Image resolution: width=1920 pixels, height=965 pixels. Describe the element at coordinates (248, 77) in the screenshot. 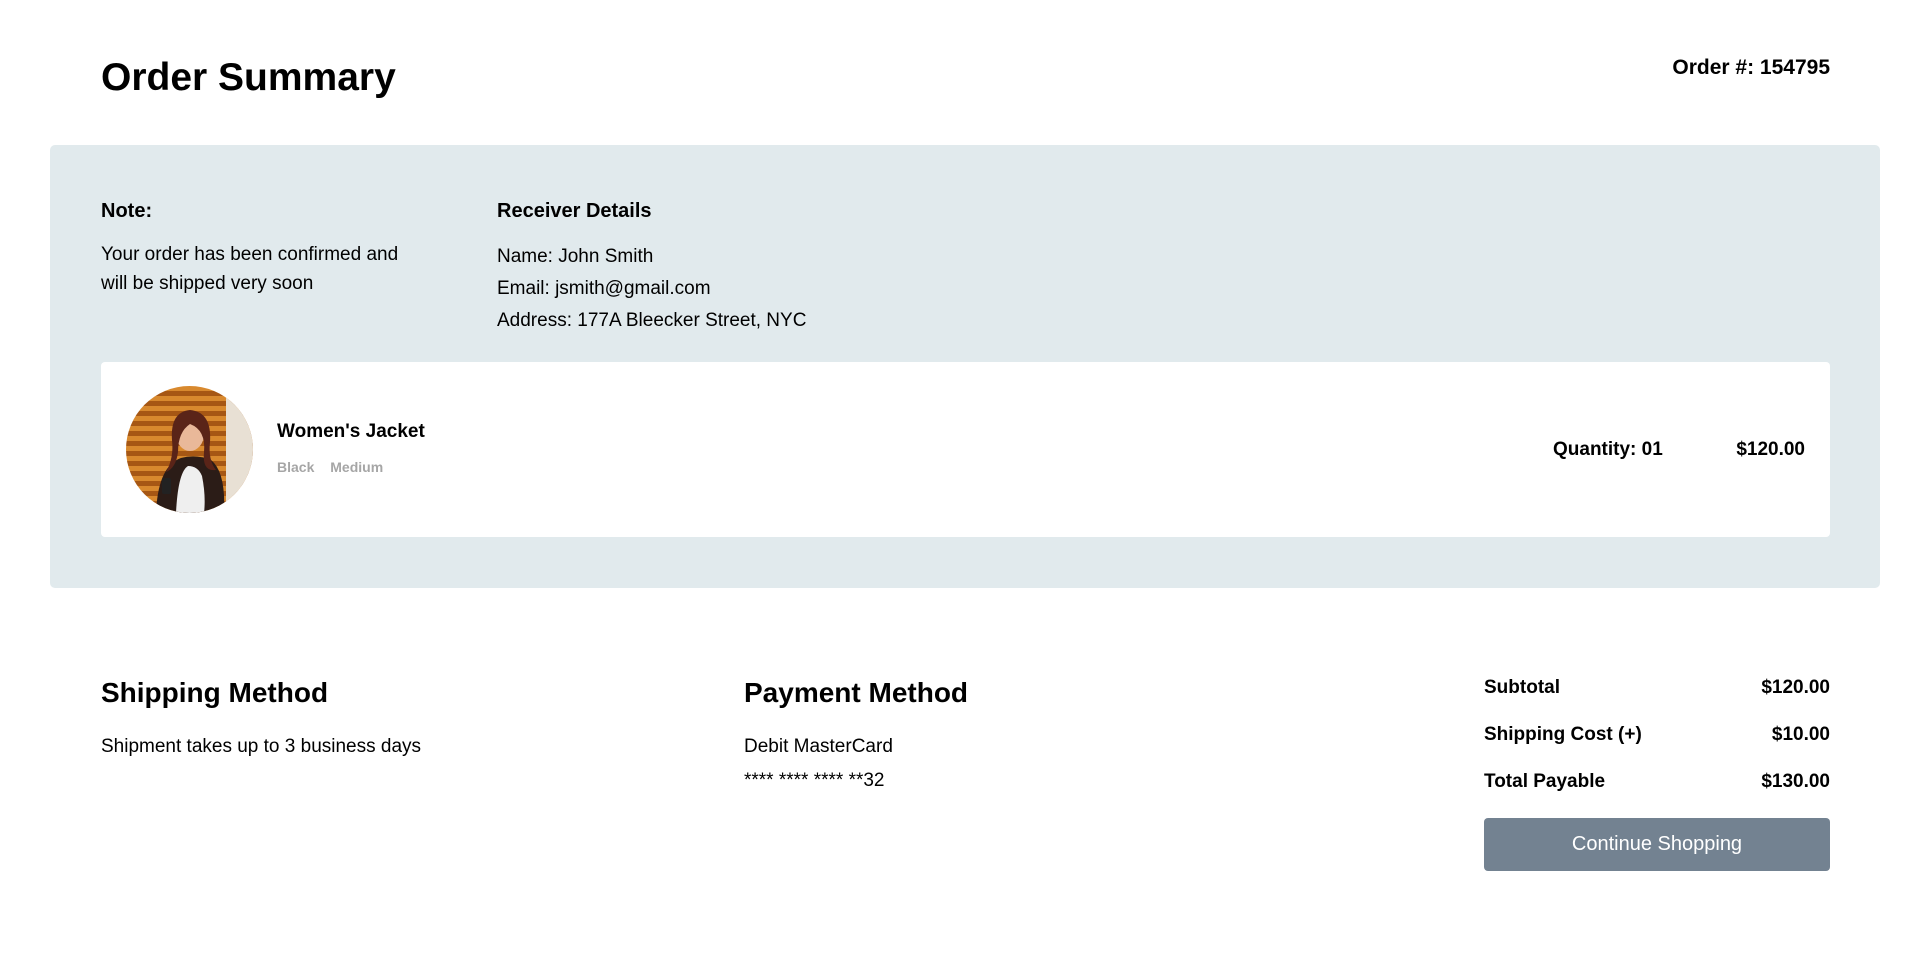

I see `page-title: Order Summary` at that location.